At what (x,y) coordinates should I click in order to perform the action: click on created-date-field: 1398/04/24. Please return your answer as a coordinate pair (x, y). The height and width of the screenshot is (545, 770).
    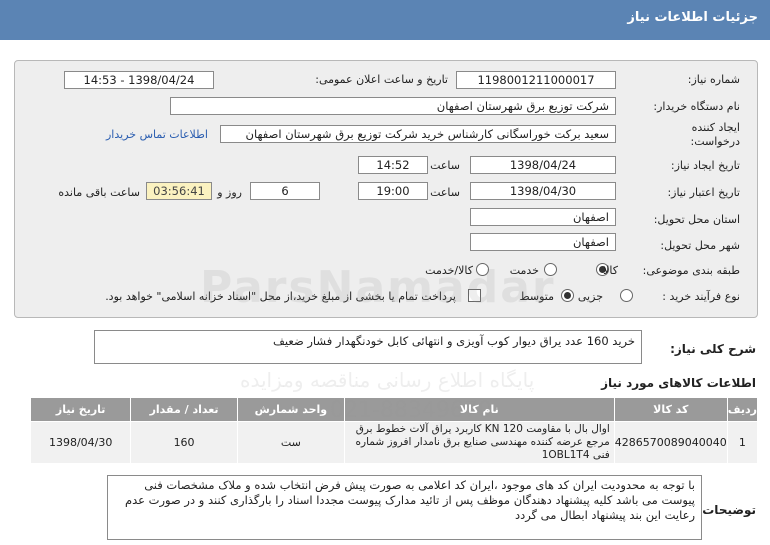
    Looking at the image, I should click on (543, 165).